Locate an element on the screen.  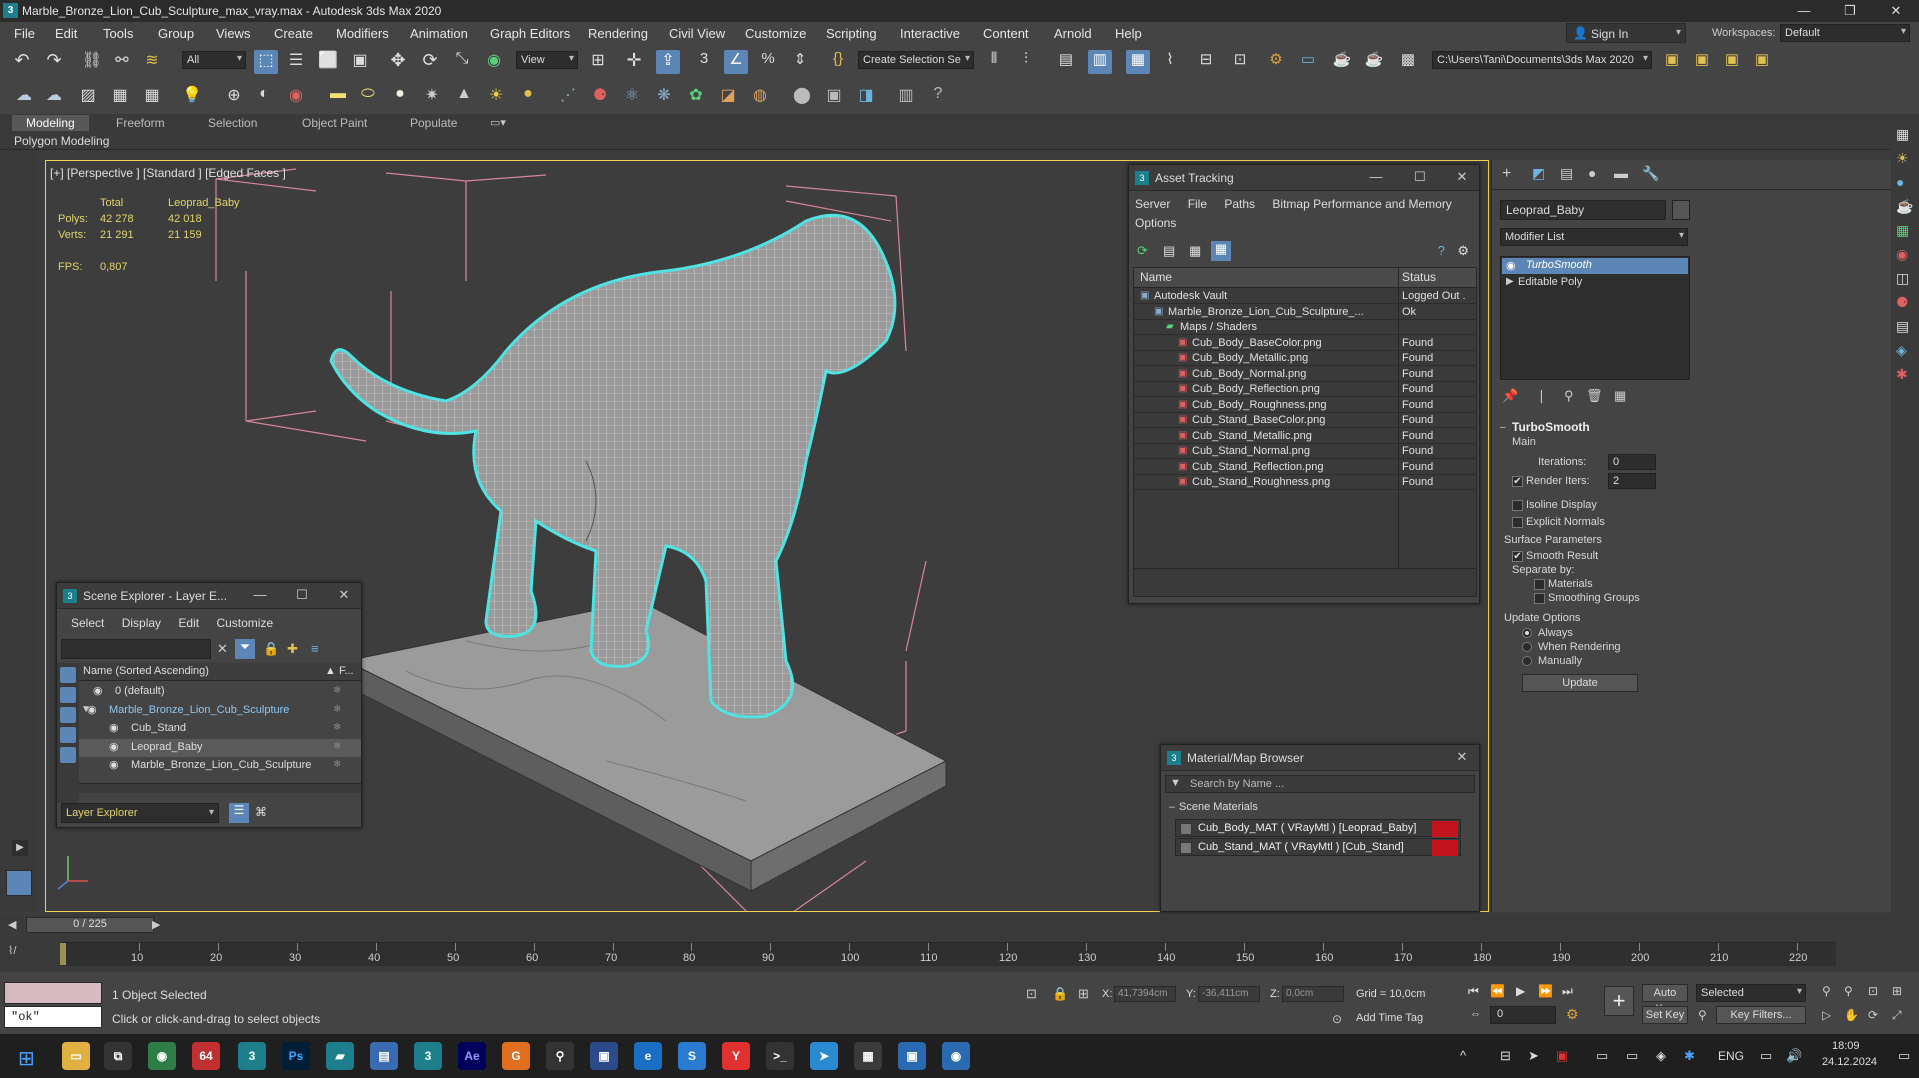
iterations-spinner: 0 is located at coordinates (1632, 462).